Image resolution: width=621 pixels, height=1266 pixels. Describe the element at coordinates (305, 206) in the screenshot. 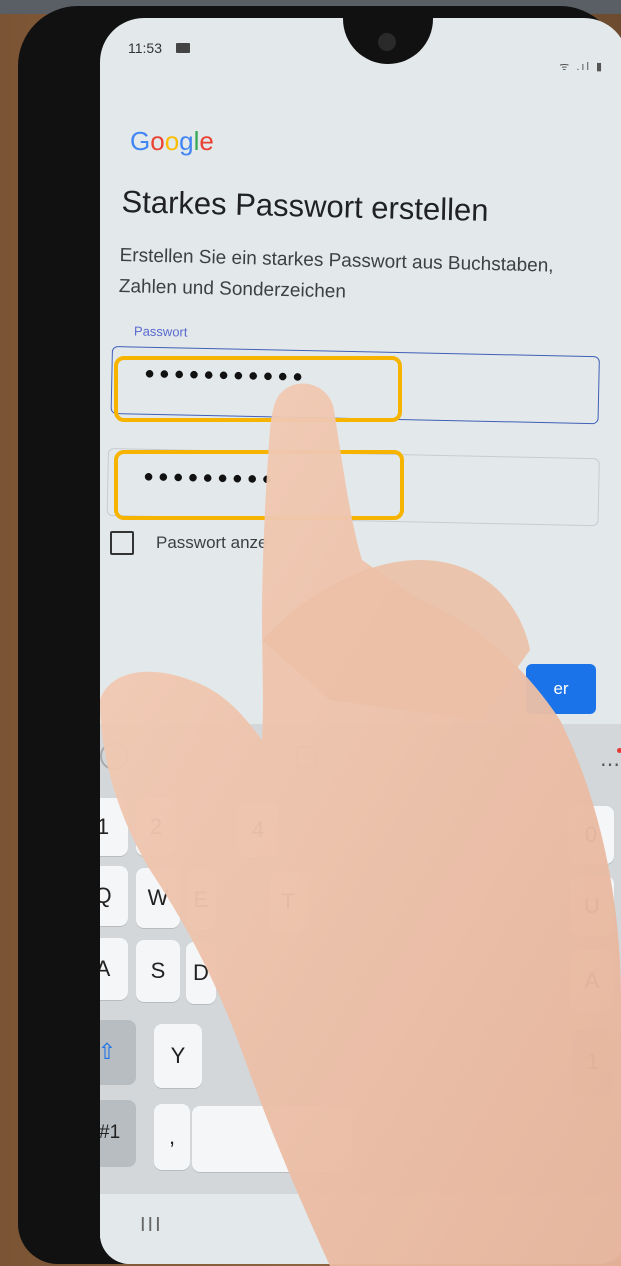

I see `page-title: Starkes Passwort erstellen` at that location.